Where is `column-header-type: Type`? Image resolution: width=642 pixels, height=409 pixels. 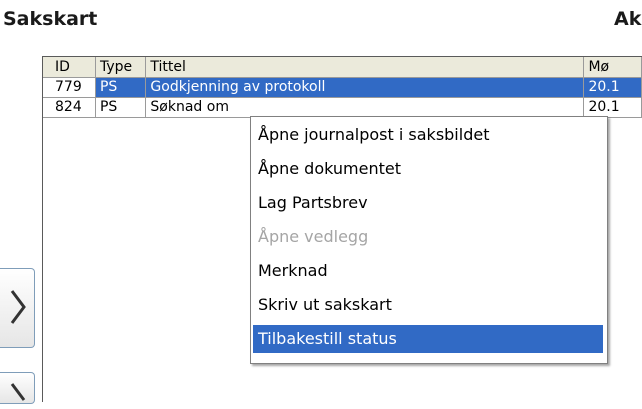 column-header-type: Type is located at coordinates (121, 67).